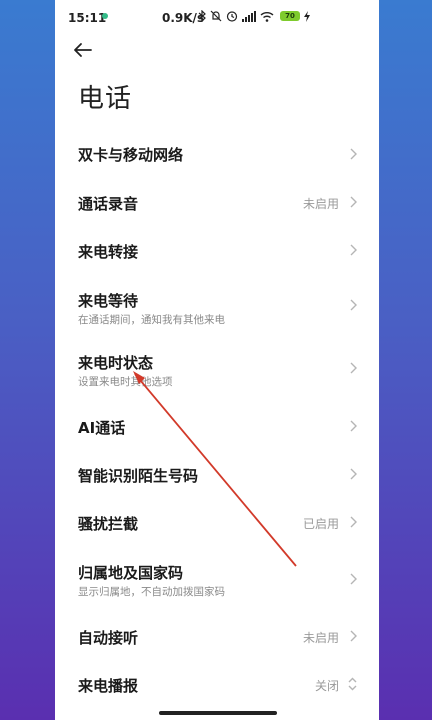 The height and width of the screenshot is (720, 432). Describe the element at coordinates (131, 573) in the screenshot. I see `setting-label: 归属地及国家码` at that location.